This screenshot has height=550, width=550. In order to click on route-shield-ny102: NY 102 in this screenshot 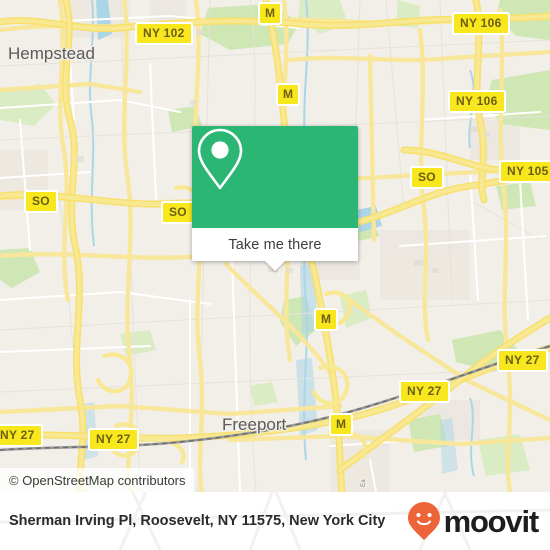, I will do `click(164, 33)`.